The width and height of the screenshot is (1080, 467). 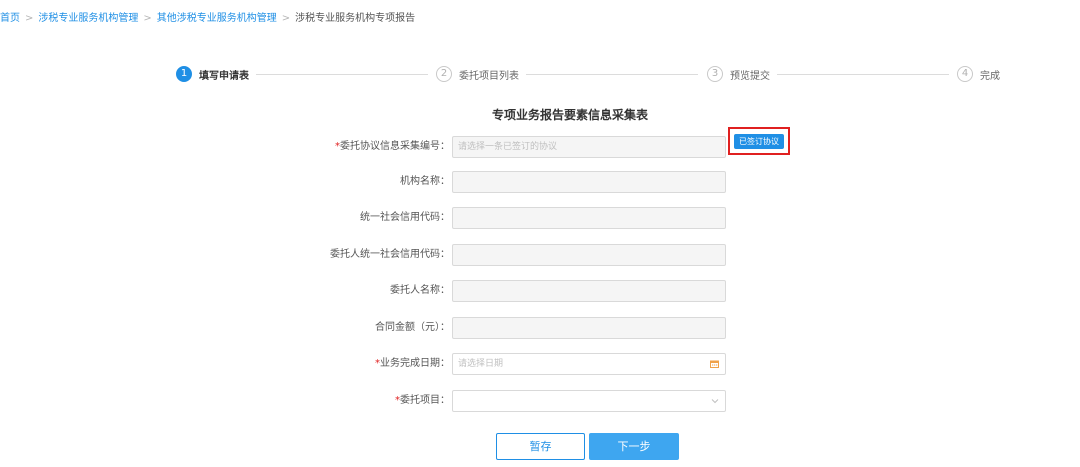 What do you see at coordinates (715, 401) in the screenshot?
I see `chevron-down-icon` at bounding box center [715, 401].